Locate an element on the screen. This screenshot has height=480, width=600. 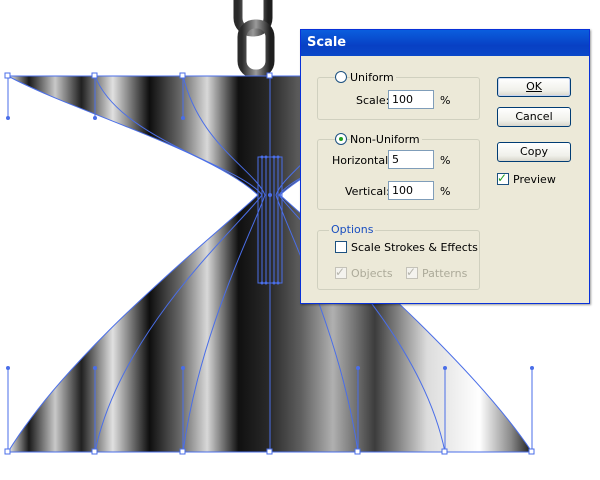
uniform-label: Uniform is located at coordinates (373, 77).